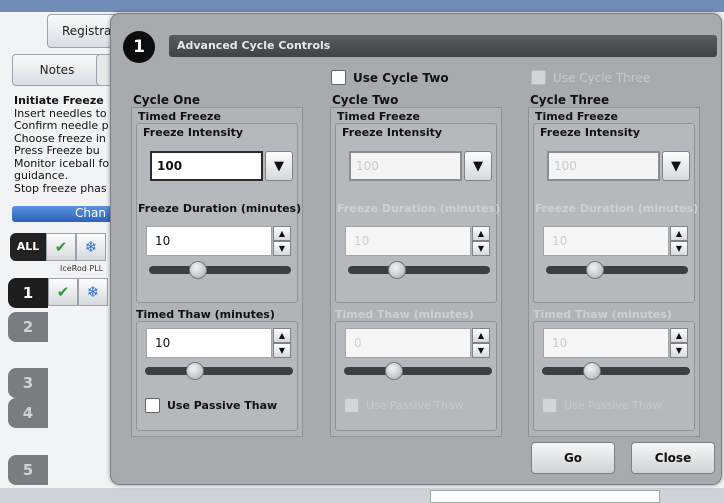 This screenshot has height=503, width=724. What do you see at coordinates (338, 77) in the screenshot?
I see `use-cycle-two-checkbox` at bounding box center [338, 77].